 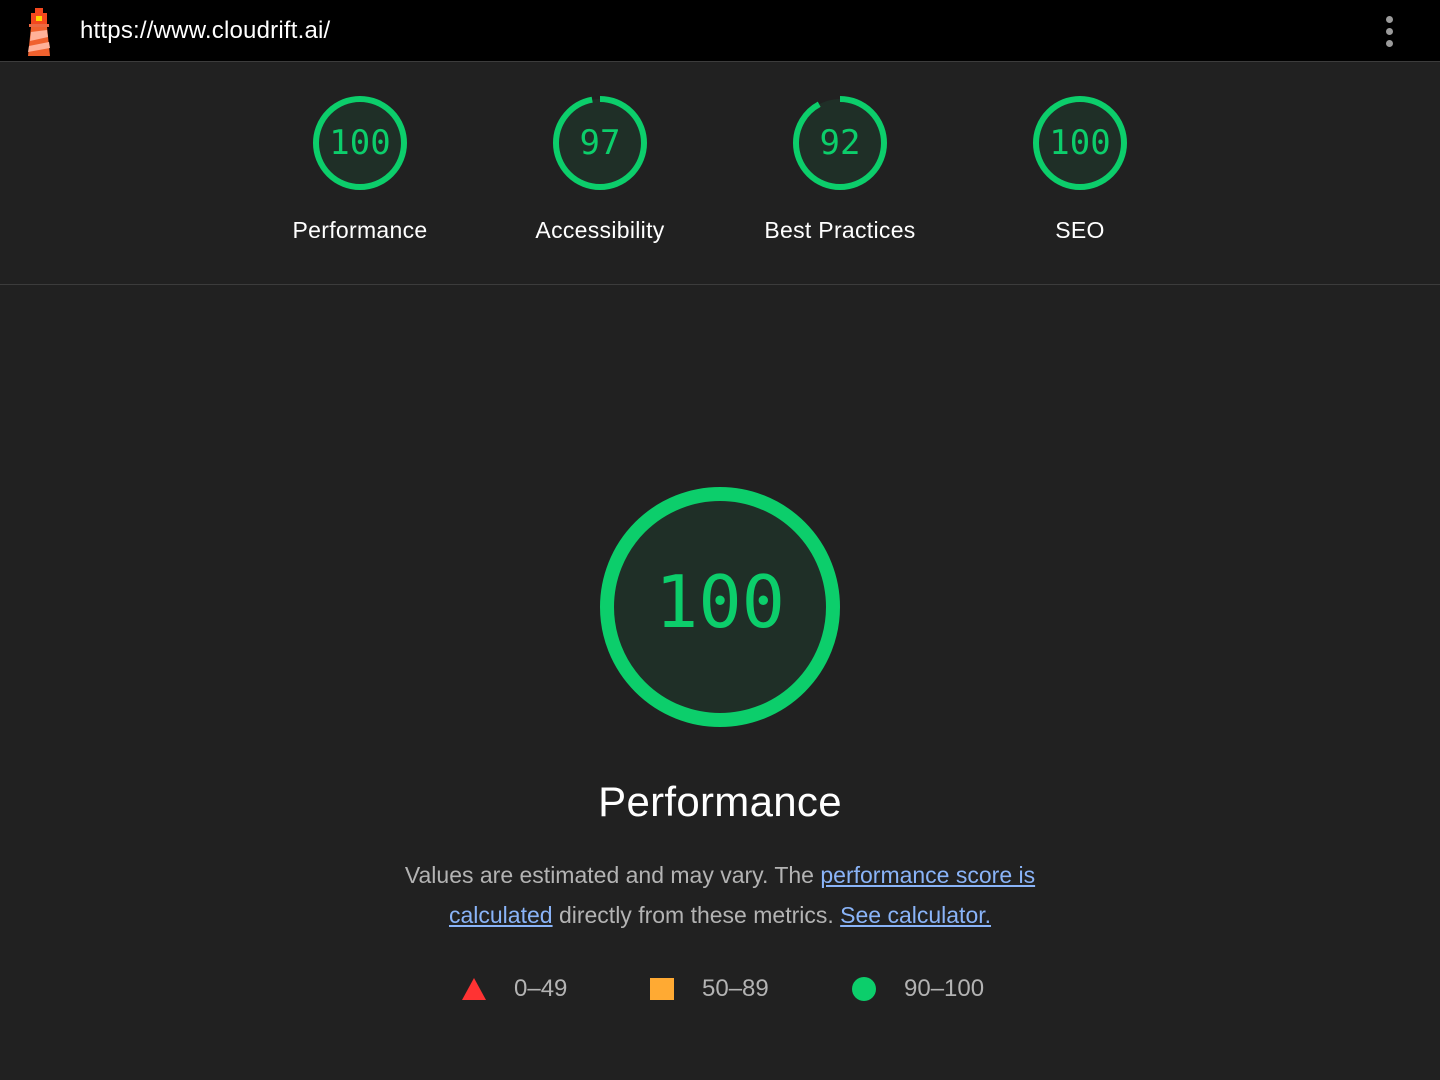 What do you see at coordinates (39, 32) in the screenshot?
I see `lighthouse-icon` at bounding box center [39, 32].